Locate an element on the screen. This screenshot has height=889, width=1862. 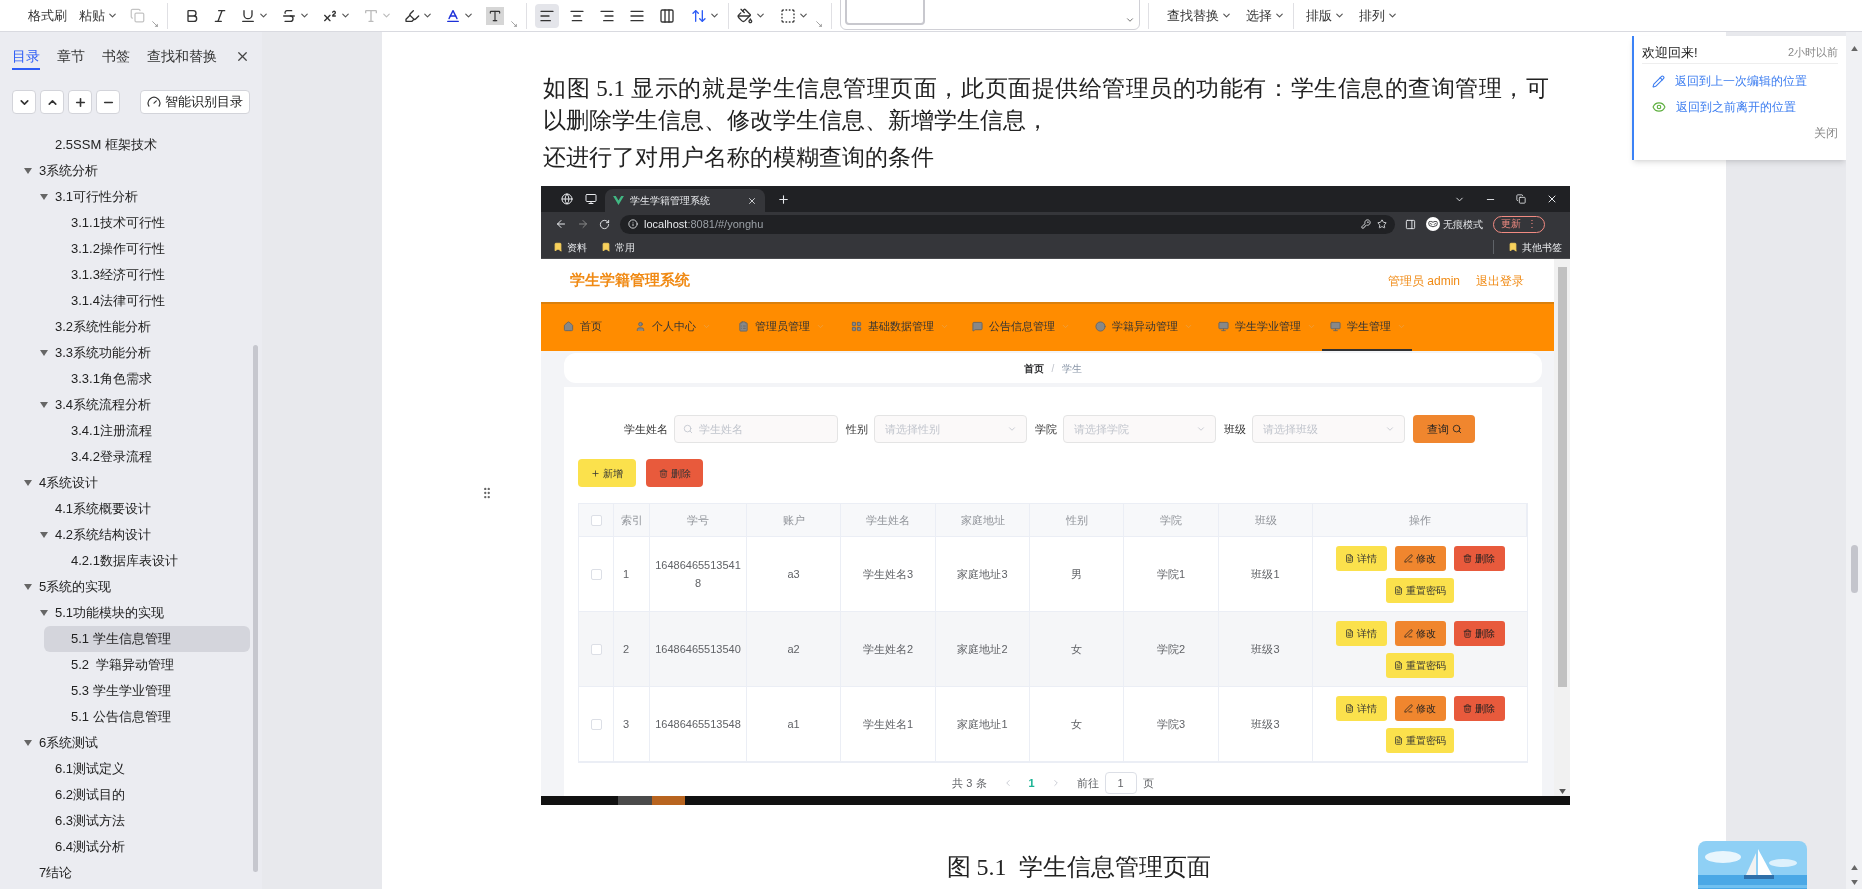
add-heading-button is located at coordinates (80, 102).